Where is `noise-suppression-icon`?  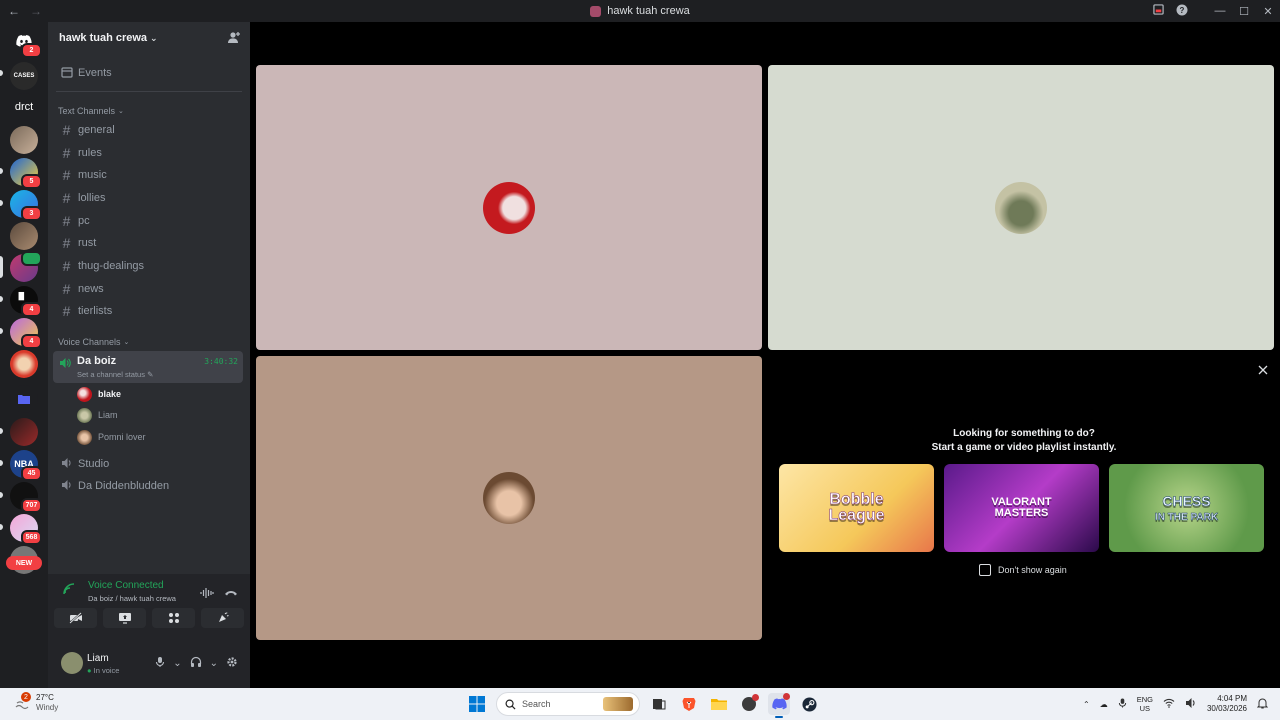
noise-suppression-icon is located at coordinates (207, 595).